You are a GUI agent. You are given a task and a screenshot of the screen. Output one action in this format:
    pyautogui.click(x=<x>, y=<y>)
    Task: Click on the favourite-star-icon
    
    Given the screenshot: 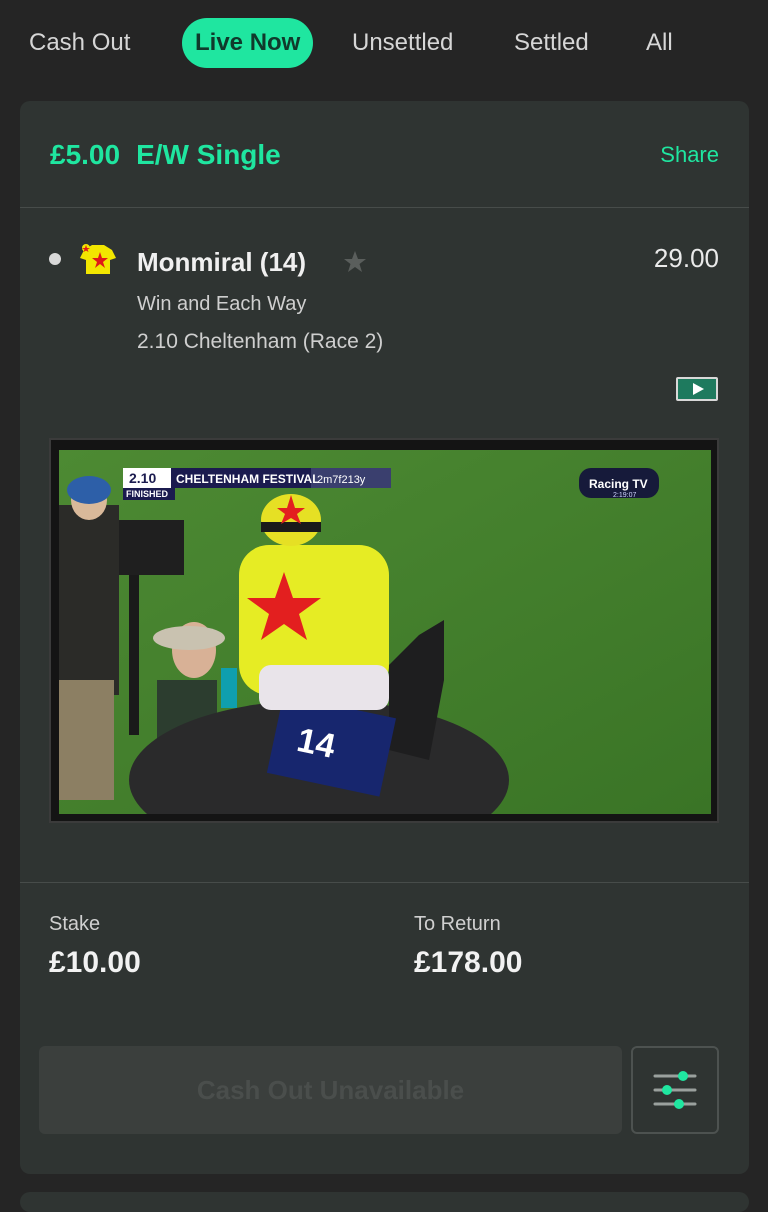 What is the action you would take?
    pyautogui.click(x=355, y=262)
    